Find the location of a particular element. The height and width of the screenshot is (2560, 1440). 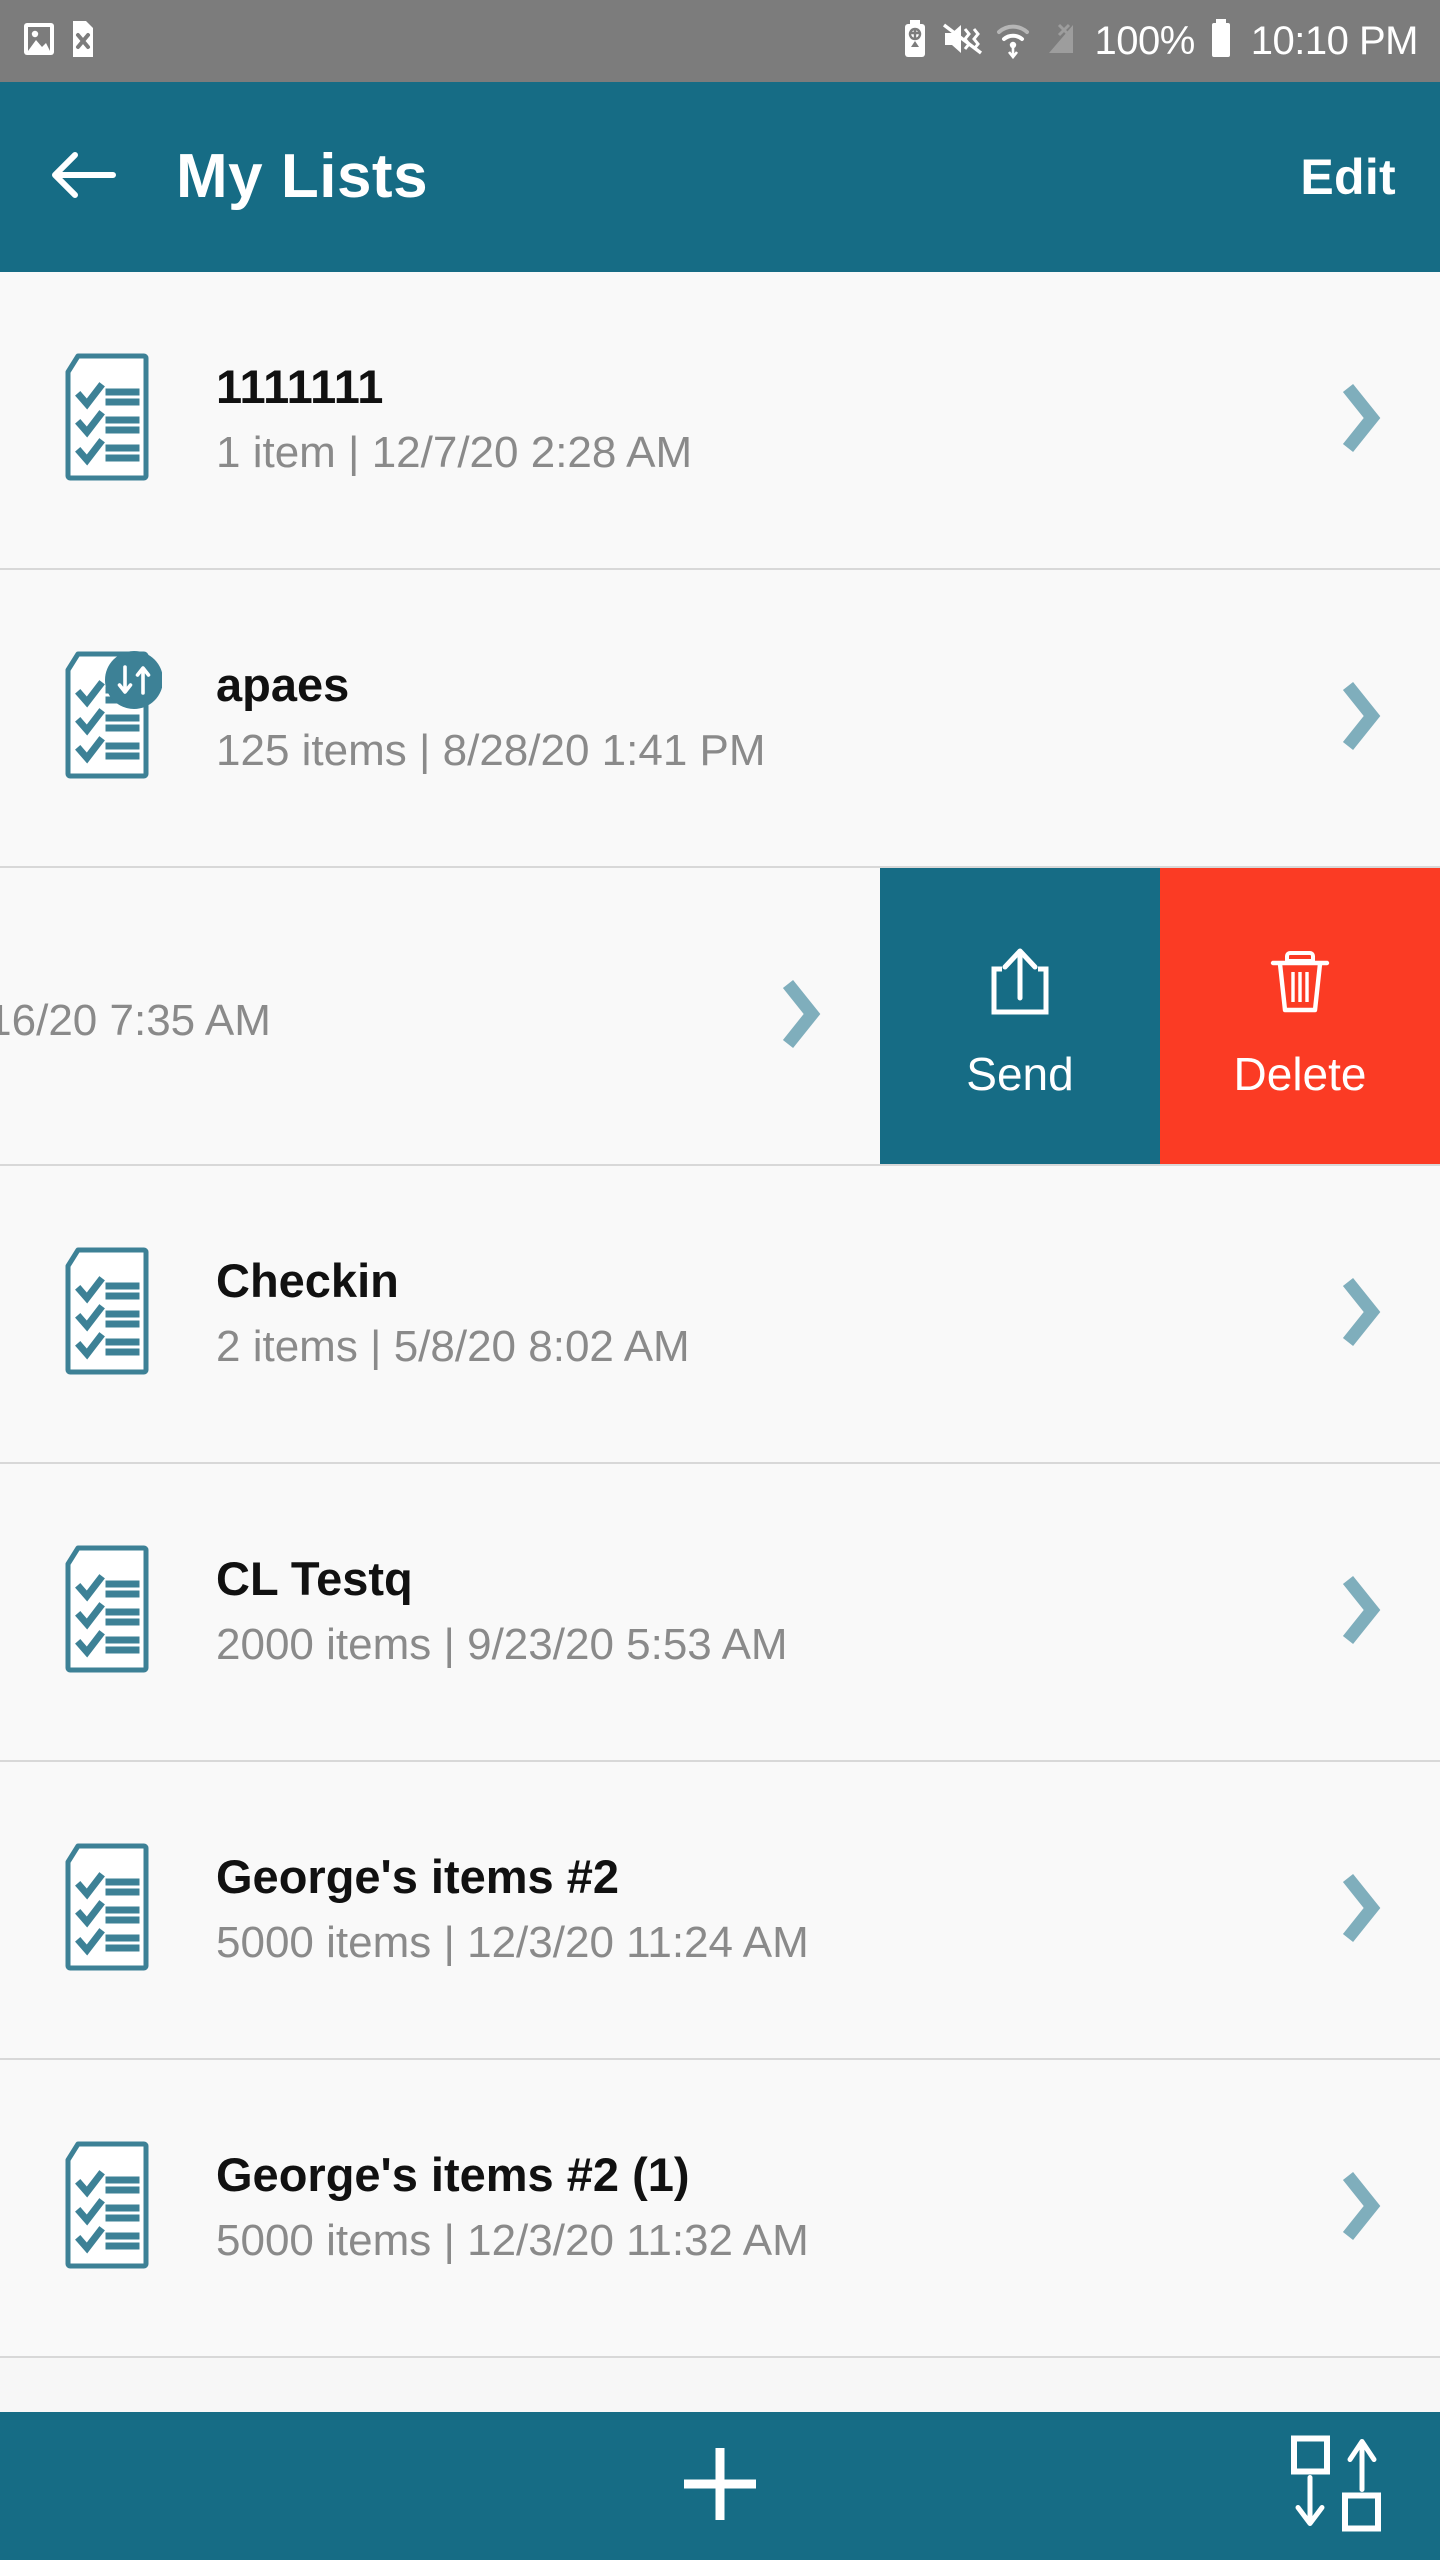

list-item-text: CL Testq 2000 items | 9/23/20 5:53 AM is located at coordinates (777, 1612).